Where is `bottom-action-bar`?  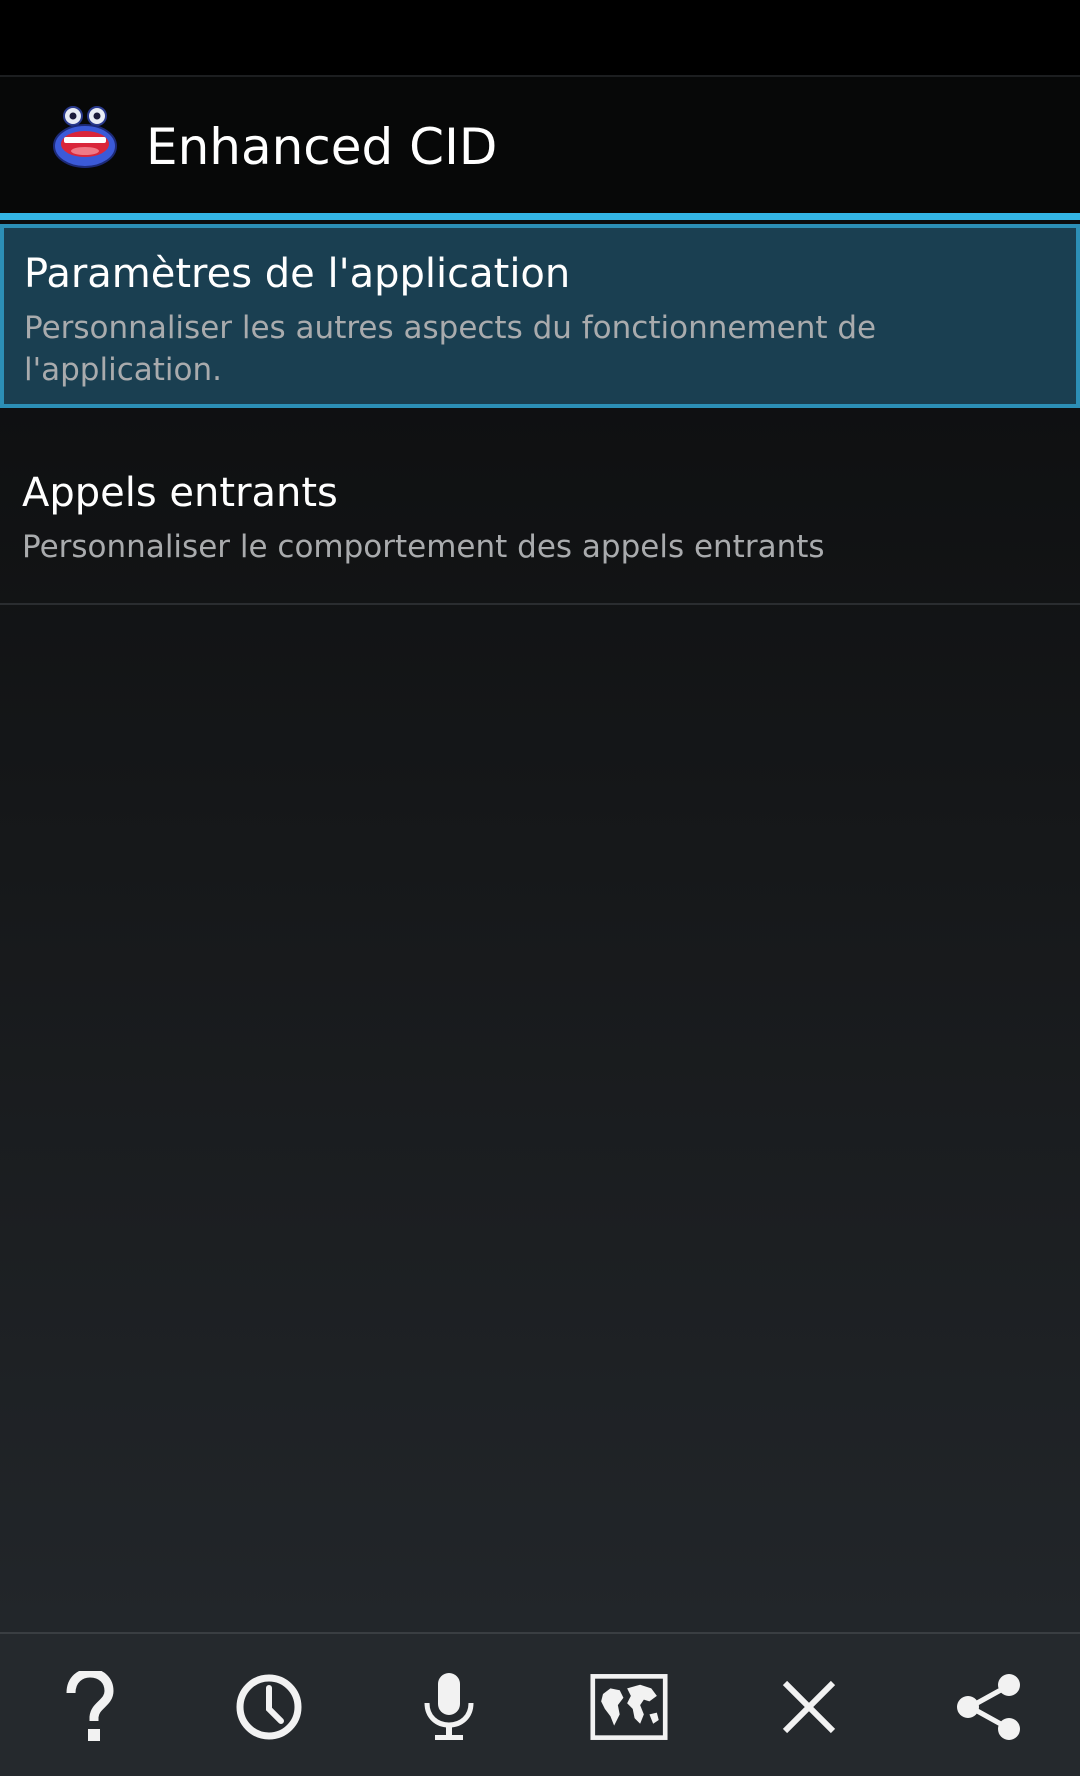
bottom-action-bar is located at coordinates (540, 1704).